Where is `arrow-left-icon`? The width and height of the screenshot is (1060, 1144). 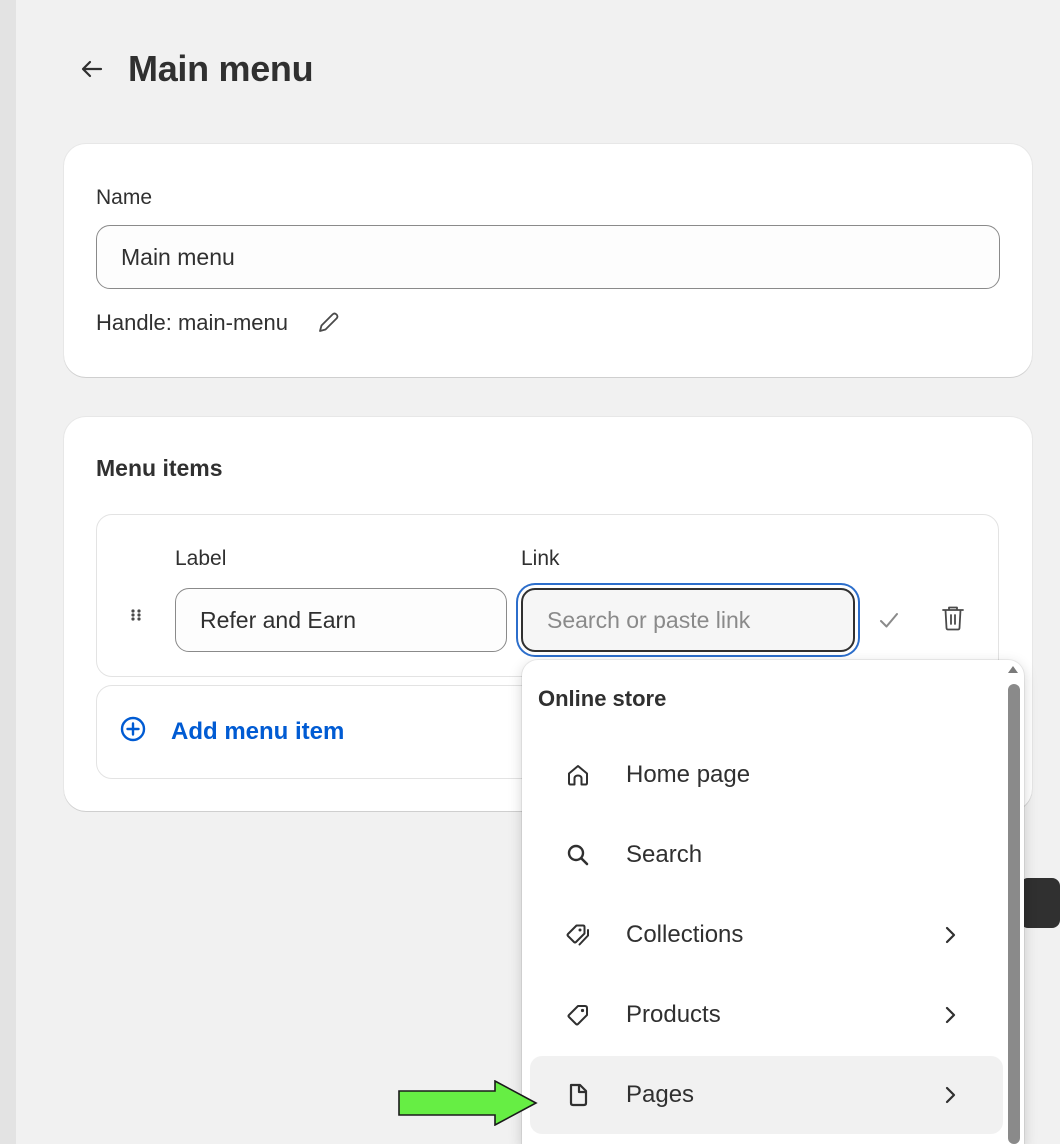
arrow-left-icon is located at coordinates (92, 69).